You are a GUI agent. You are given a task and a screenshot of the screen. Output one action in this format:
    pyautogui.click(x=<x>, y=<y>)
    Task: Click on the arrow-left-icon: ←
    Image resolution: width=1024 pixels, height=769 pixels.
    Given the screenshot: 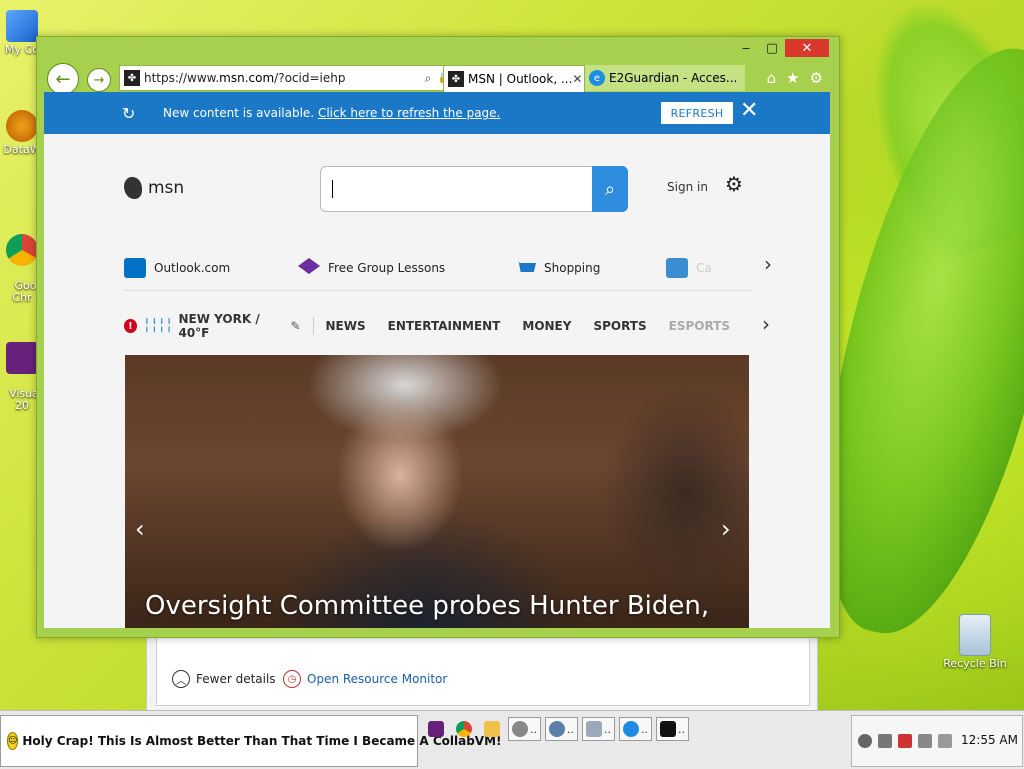 What is the action you would take?
    pyautogui.click(x=63, y=79)
    